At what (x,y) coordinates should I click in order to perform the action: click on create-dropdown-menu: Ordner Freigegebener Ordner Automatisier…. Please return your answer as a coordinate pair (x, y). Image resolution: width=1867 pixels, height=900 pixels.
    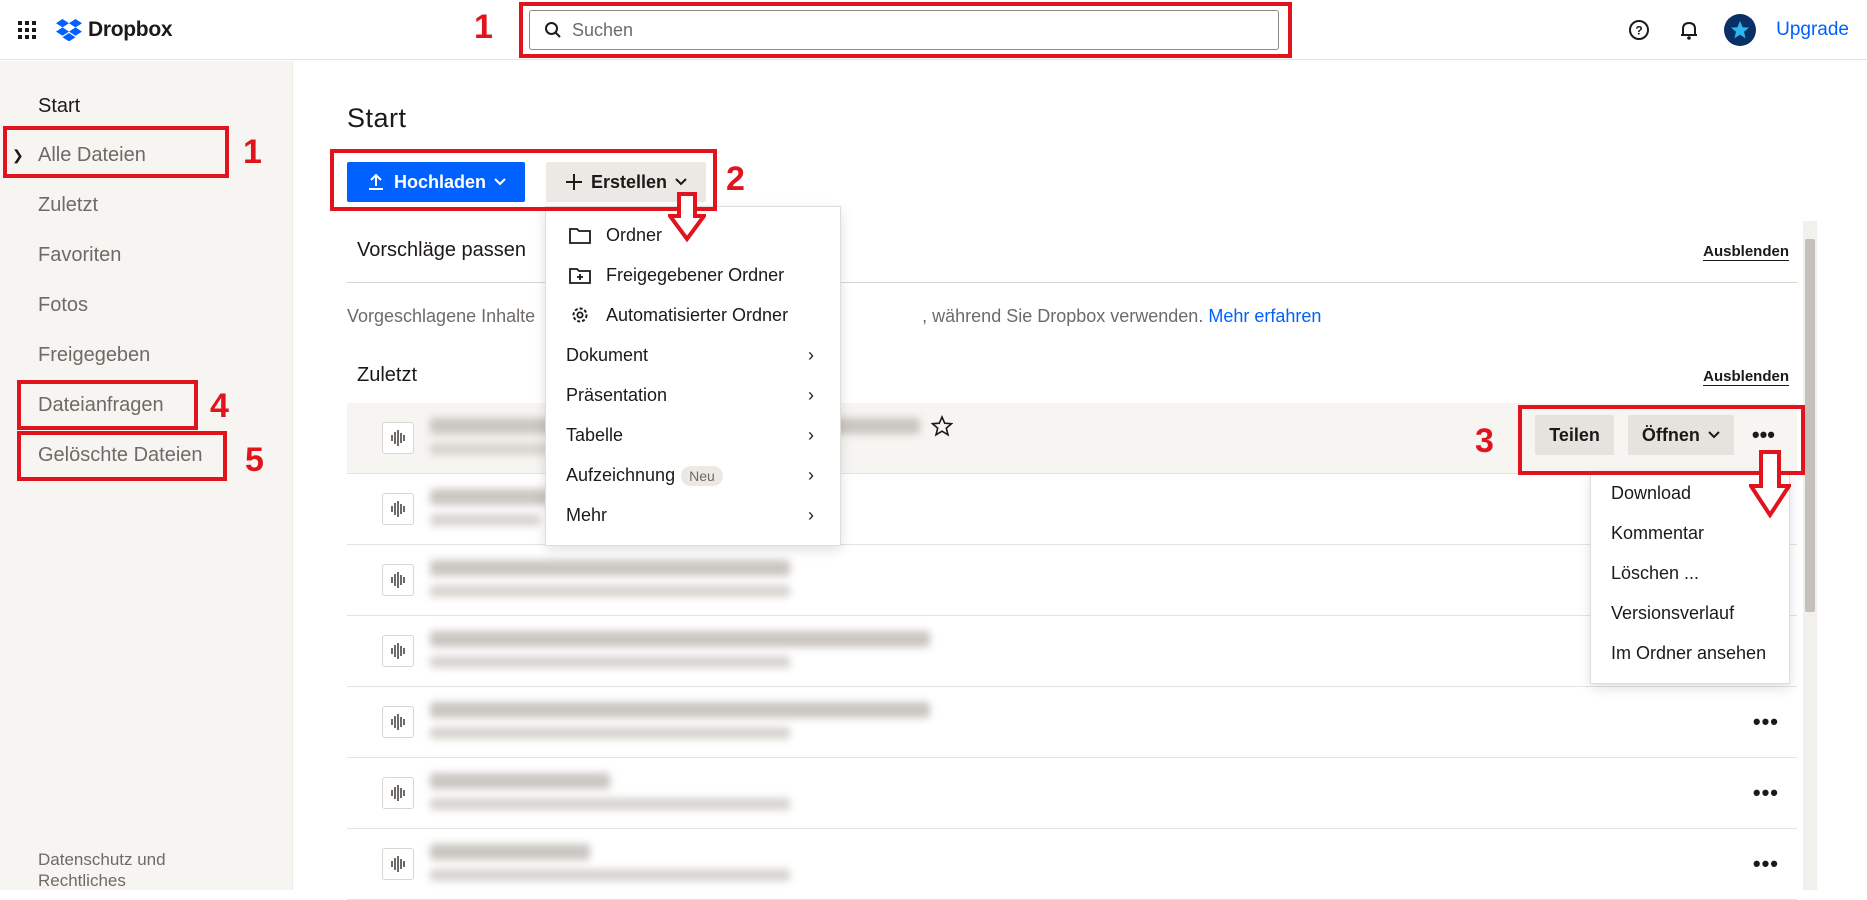
    Looking at the image, I should click on (693, 376).